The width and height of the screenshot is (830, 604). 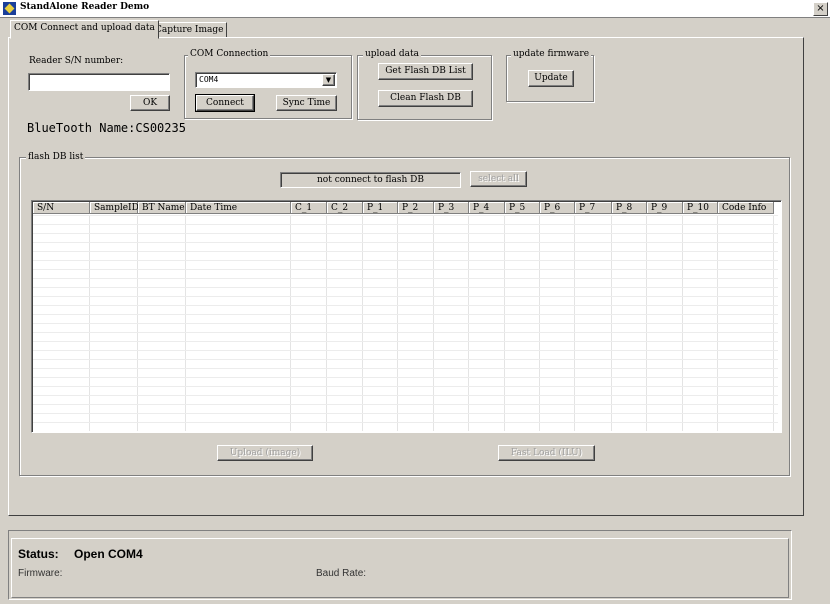 I want to click on com-port-value: COM4, so click(x=209, y=79).